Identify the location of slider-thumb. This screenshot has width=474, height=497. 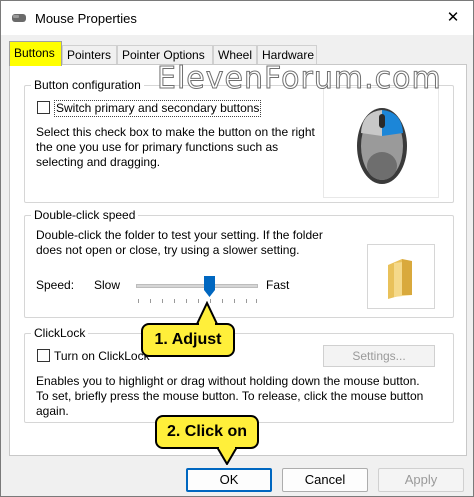
(209, 286).